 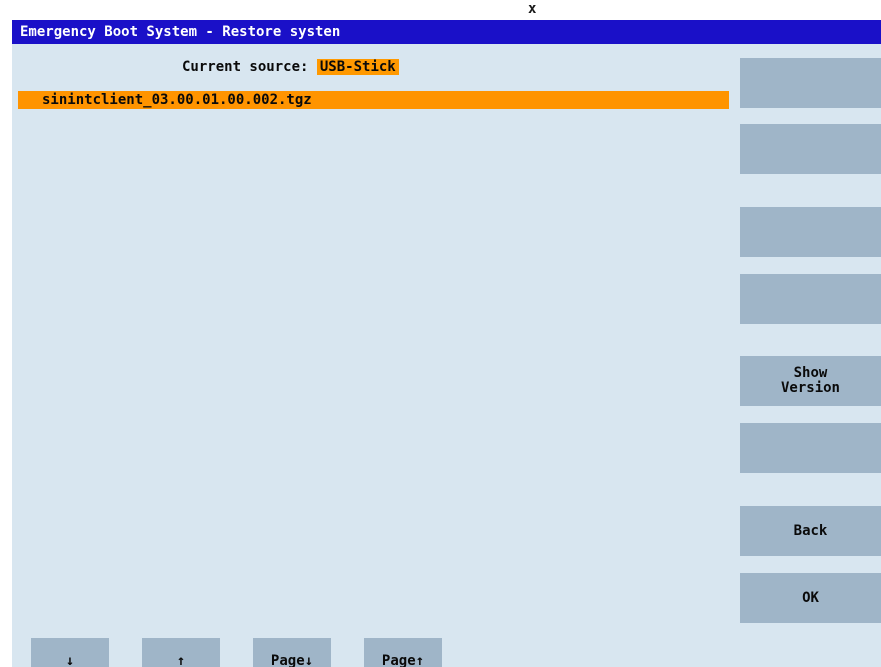 I want to click on window-title: Emergency Boot System - Restore systen, so click(x=446, y=32).